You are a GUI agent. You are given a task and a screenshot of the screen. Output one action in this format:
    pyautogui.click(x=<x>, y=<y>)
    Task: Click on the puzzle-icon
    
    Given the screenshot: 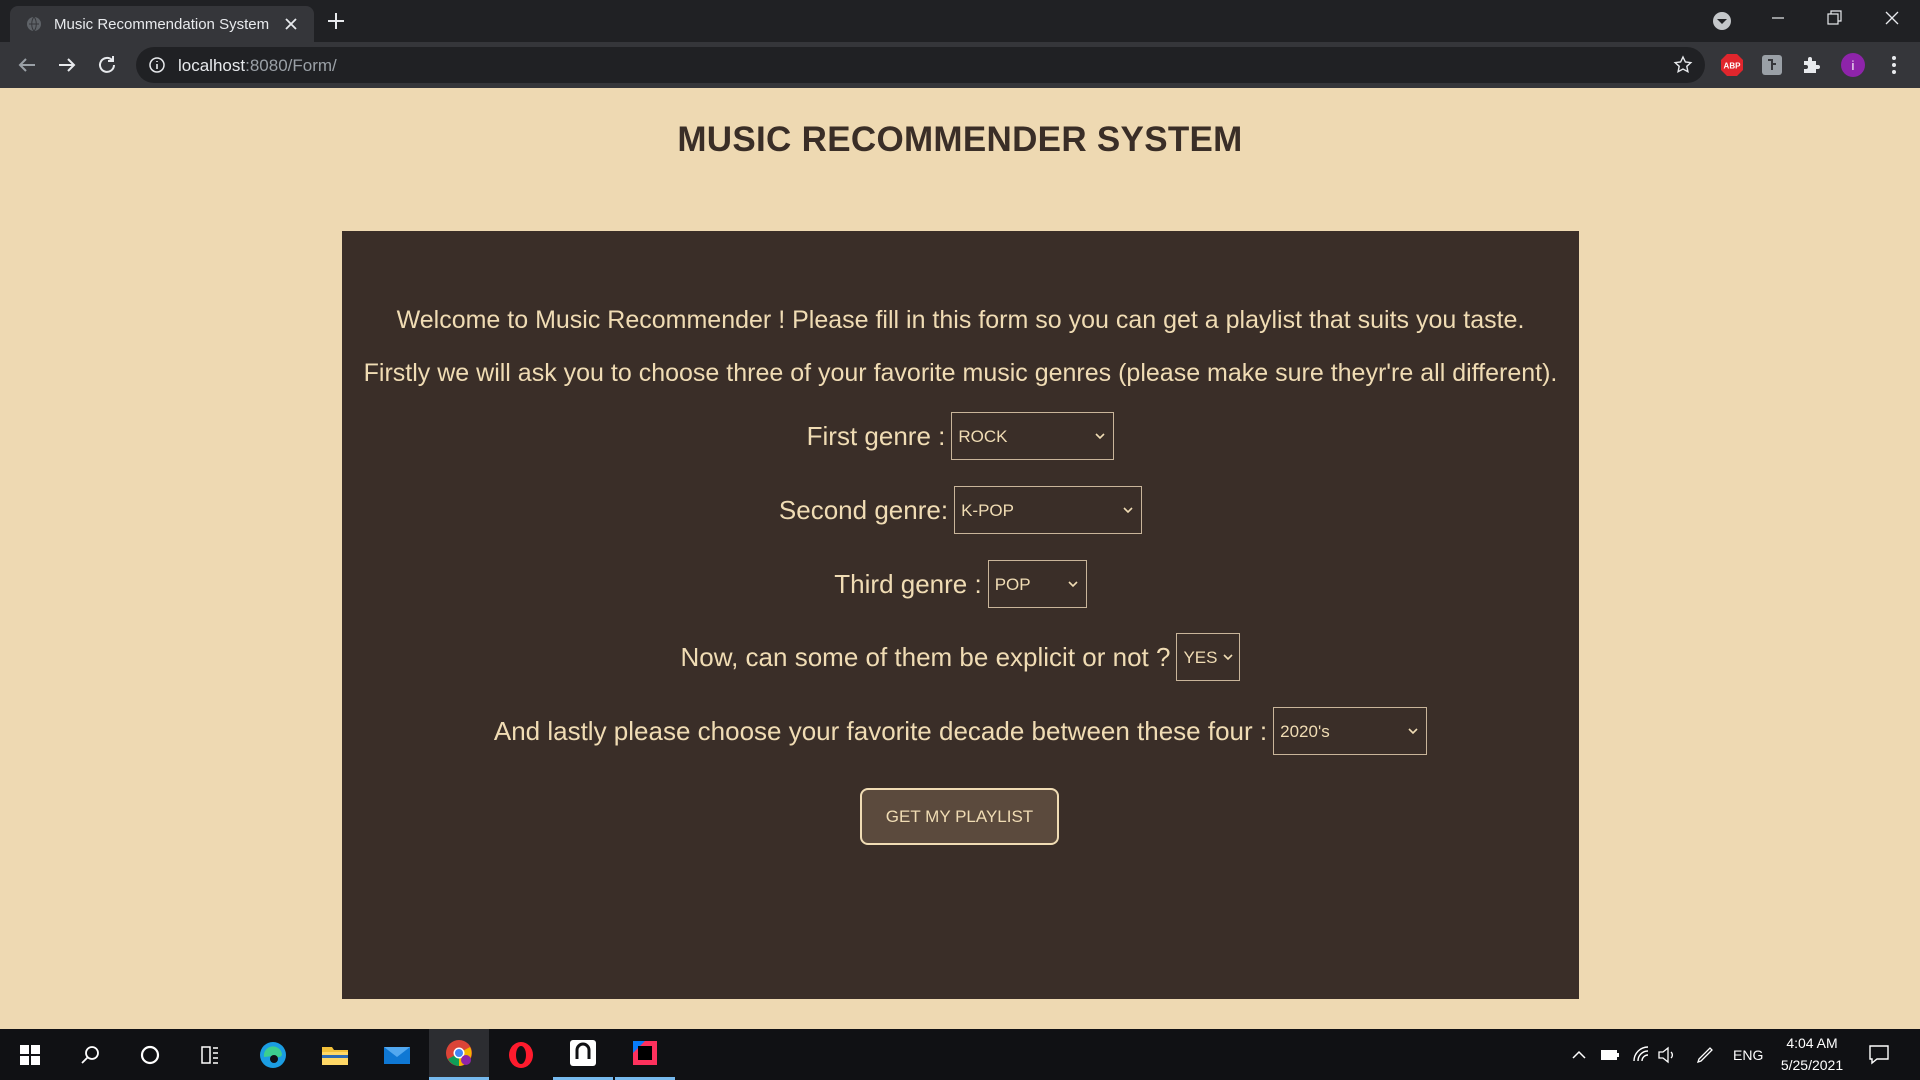 What is the action you would take?
    pyautogui.click(x=1812, y=65)
    